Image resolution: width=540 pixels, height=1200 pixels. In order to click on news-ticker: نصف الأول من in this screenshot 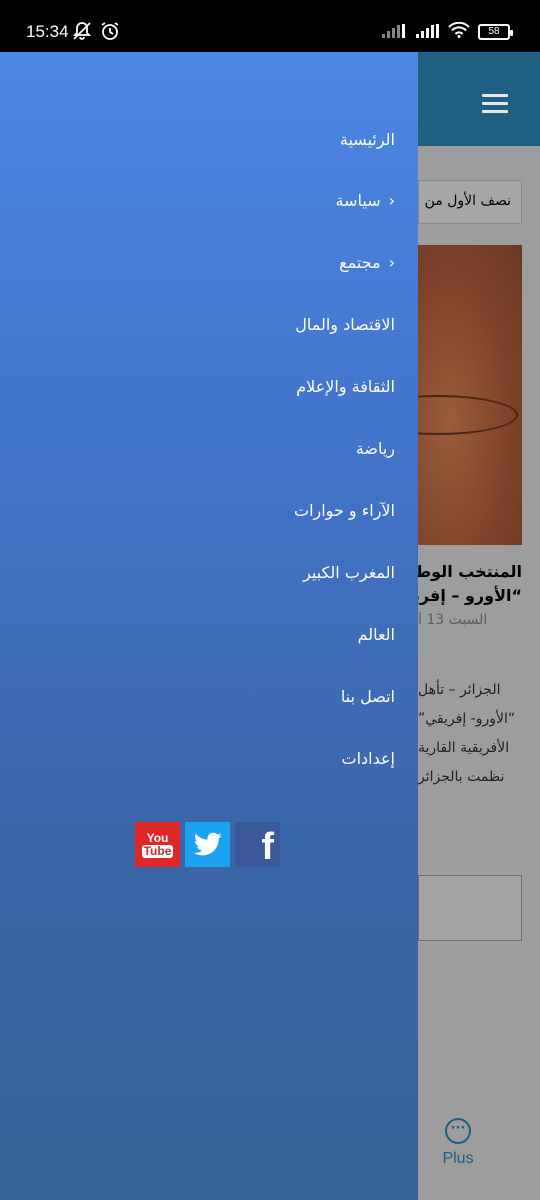, I will do `click(470, 202)`.